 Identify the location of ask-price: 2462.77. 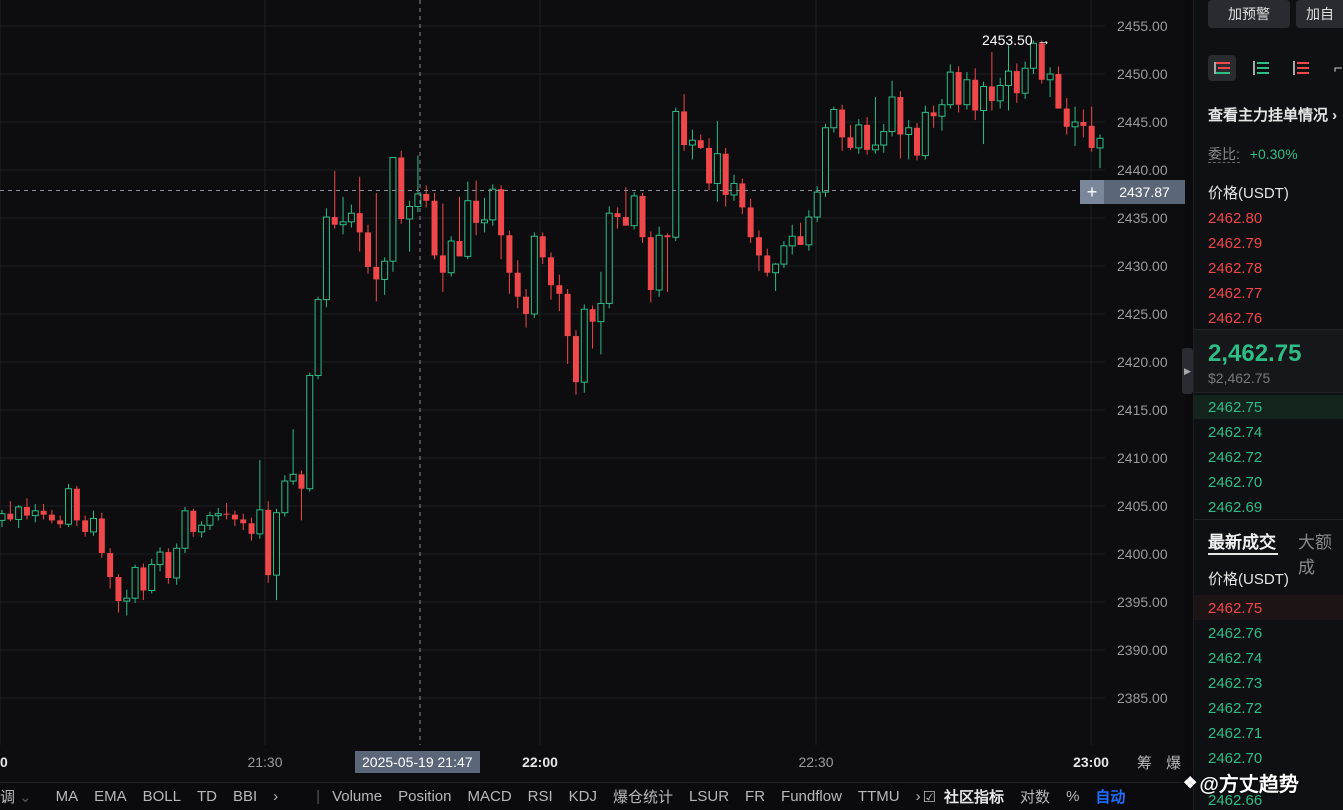
(1235, 293).